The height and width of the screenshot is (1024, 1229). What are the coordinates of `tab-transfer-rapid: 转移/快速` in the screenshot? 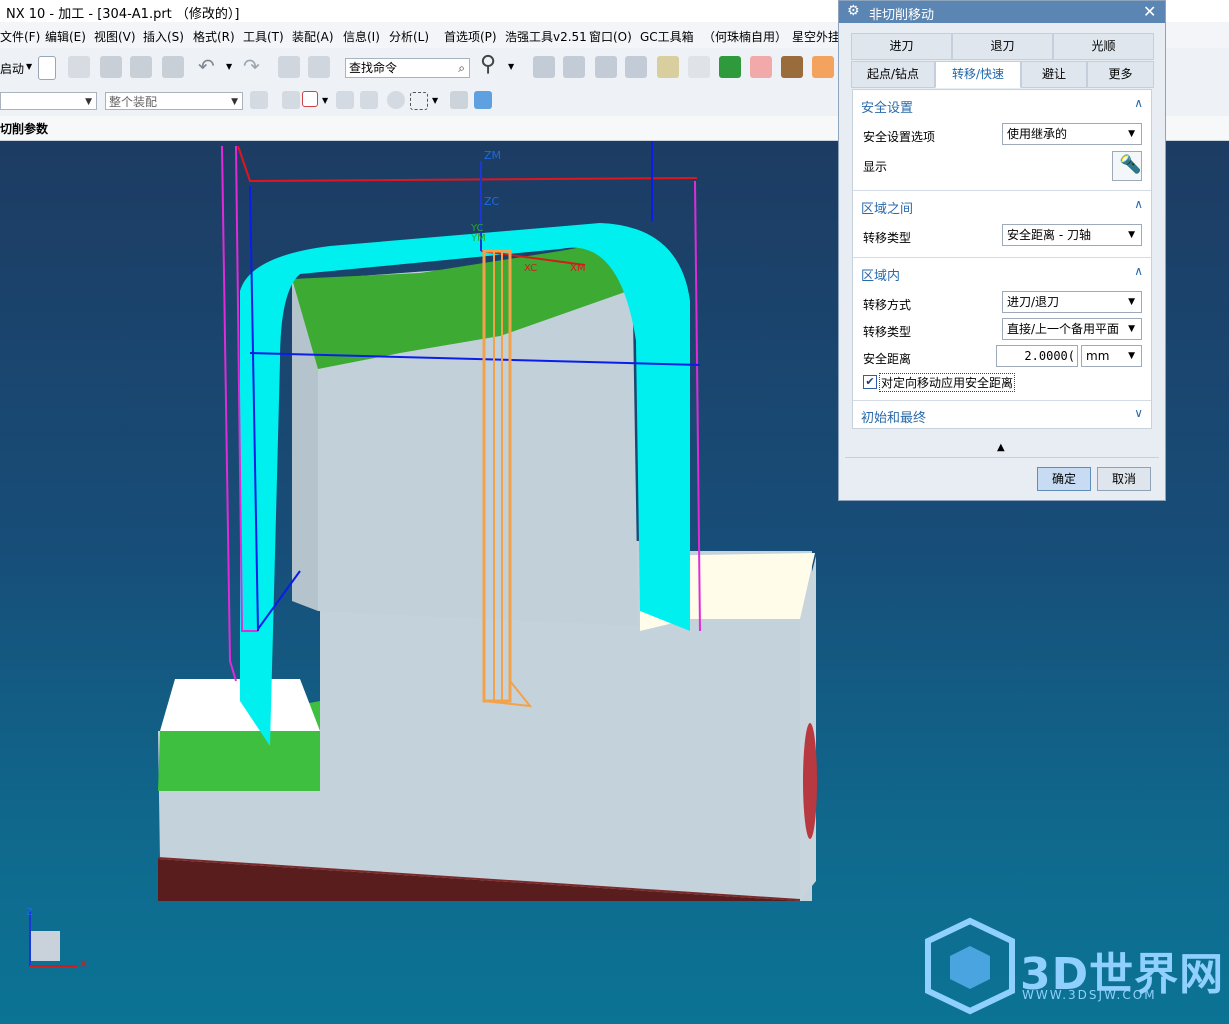 It's located at (978, 74).